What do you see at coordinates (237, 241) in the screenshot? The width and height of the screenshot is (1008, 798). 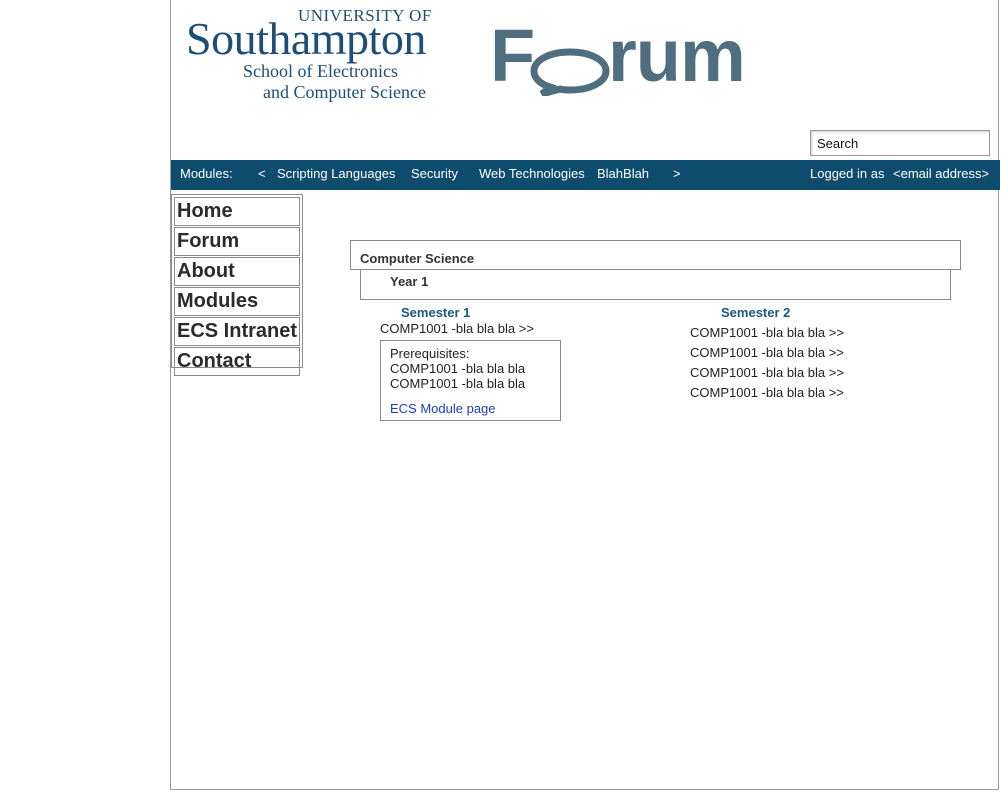 I see `sidebar-item-forum: Forum` at bounding box center [237, 241].